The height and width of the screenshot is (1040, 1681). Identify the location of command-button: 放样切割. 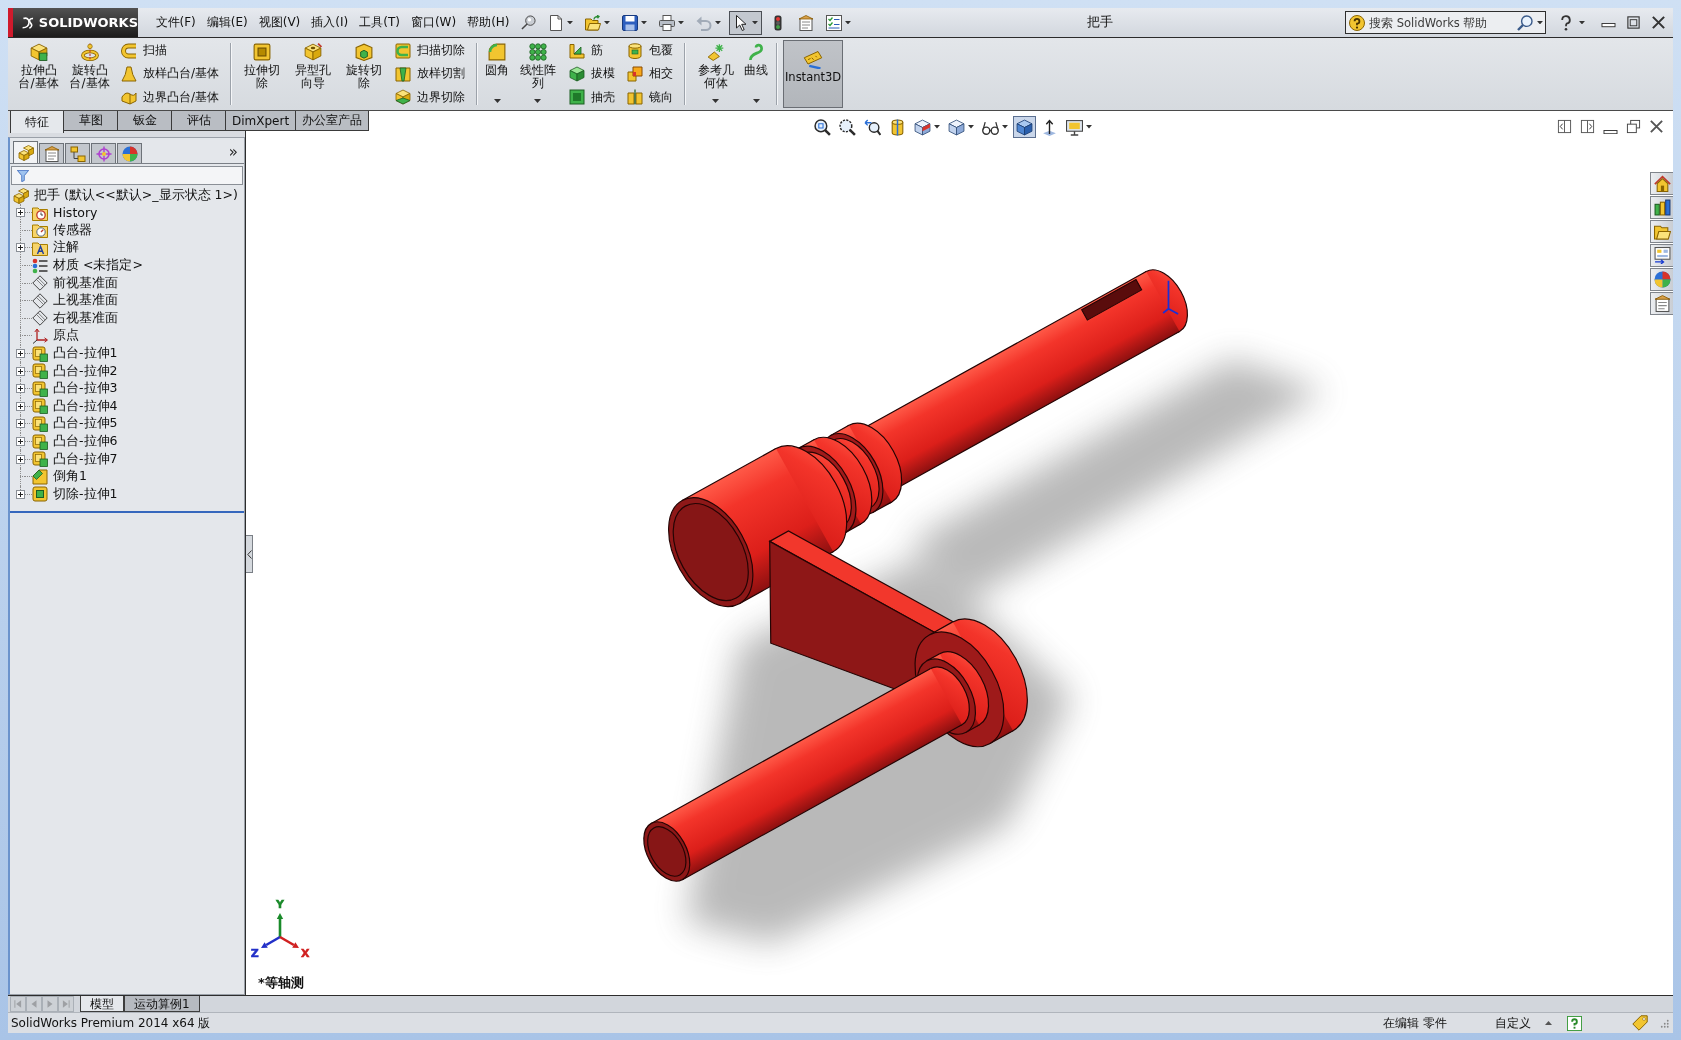
(430, 74).